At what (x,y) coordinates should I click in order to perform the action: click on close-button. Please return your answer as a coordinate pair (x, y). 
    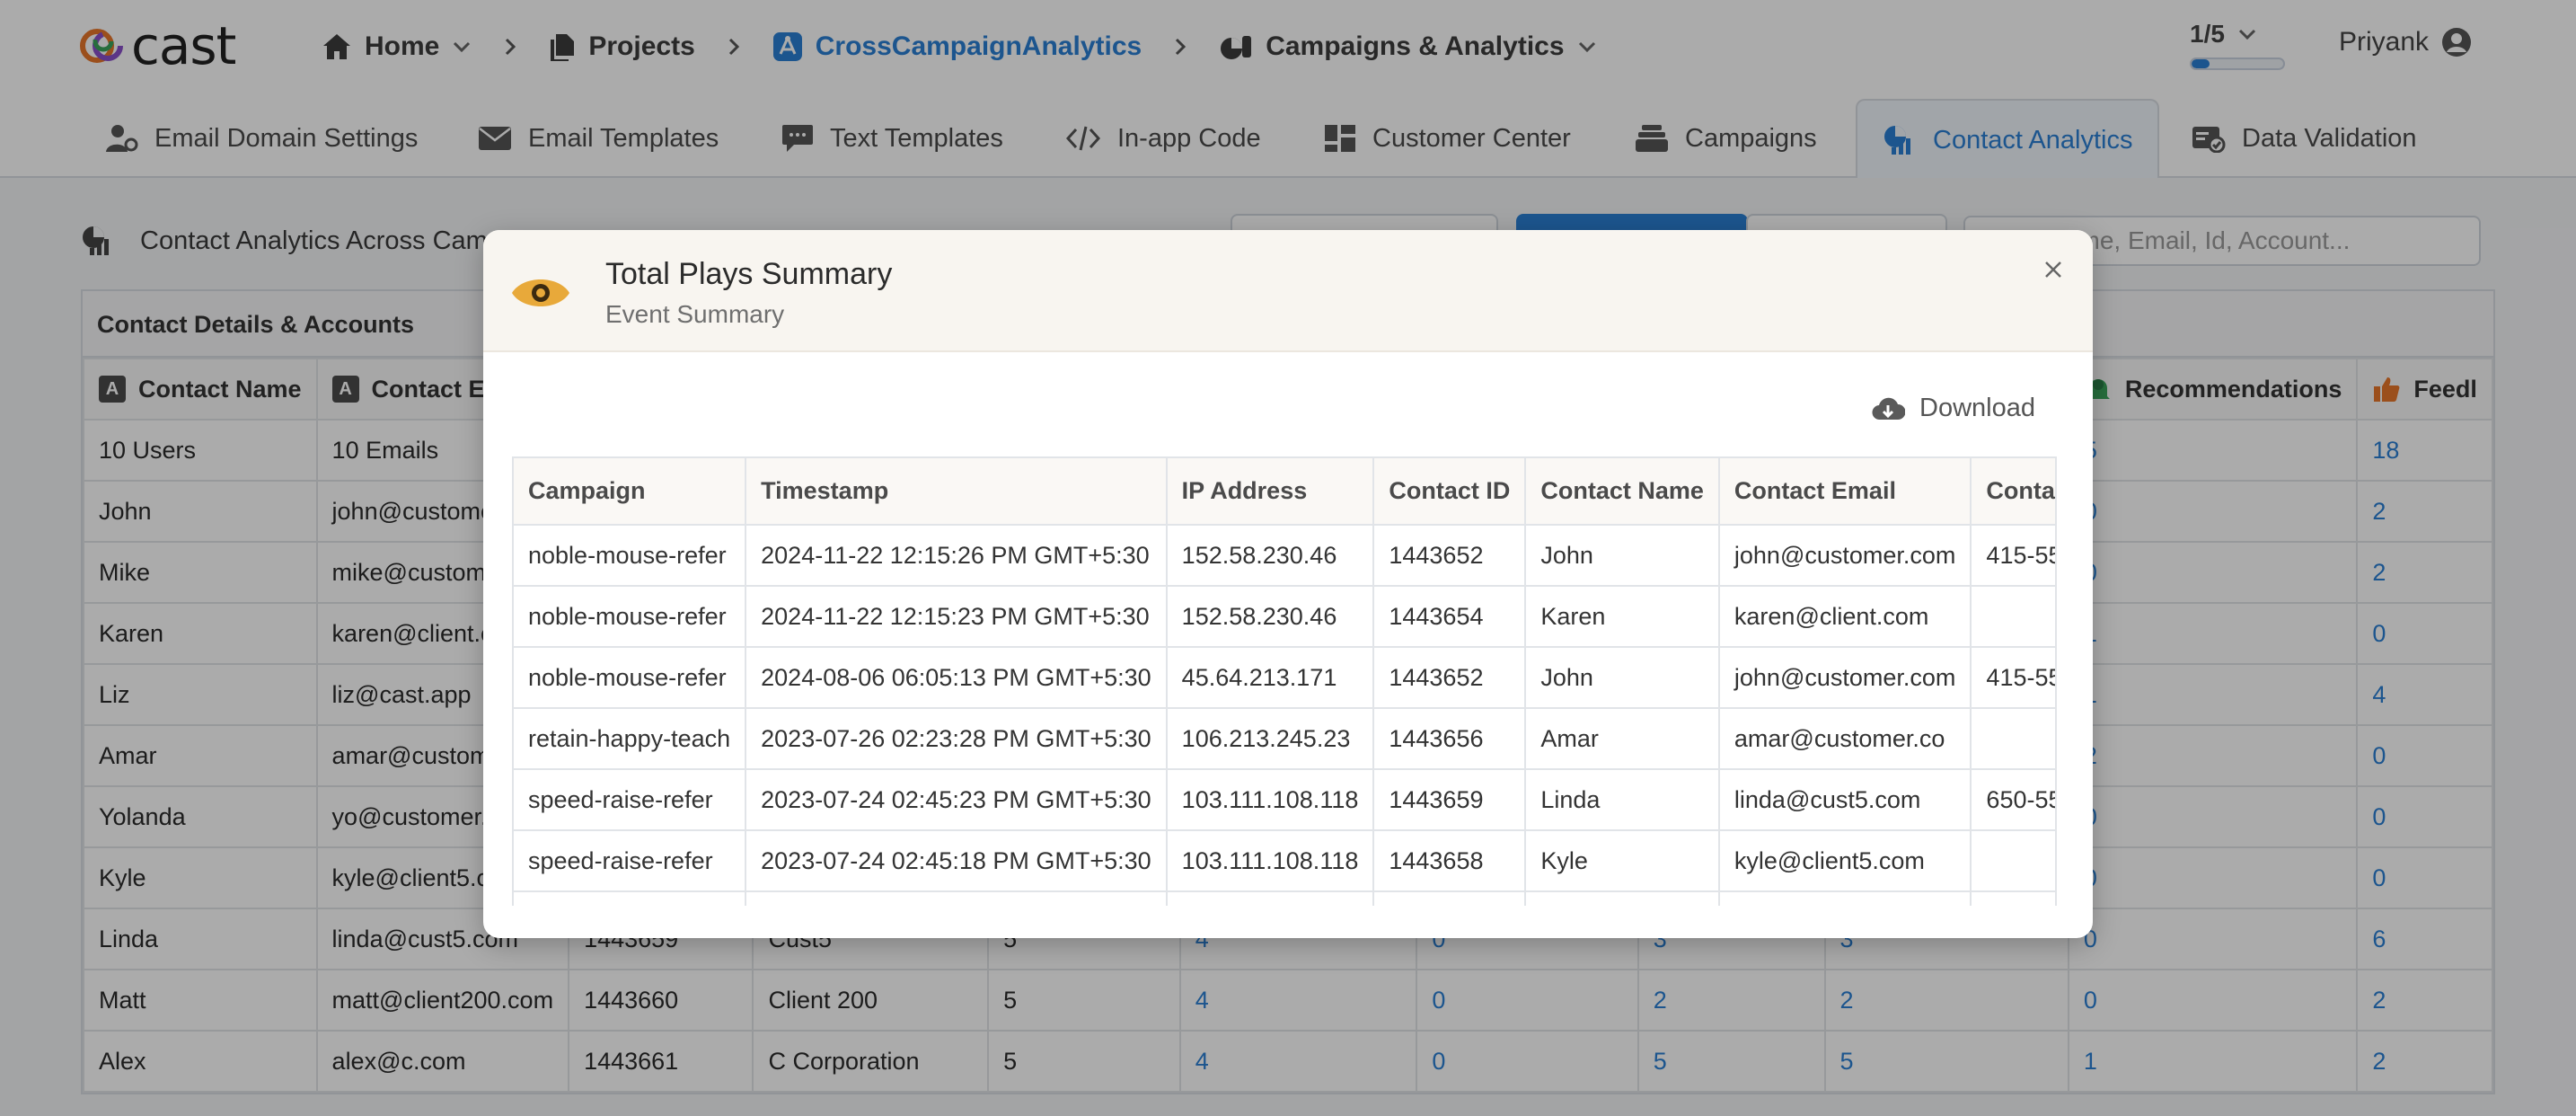
    Looking at the image, I should click on (2053, 270).